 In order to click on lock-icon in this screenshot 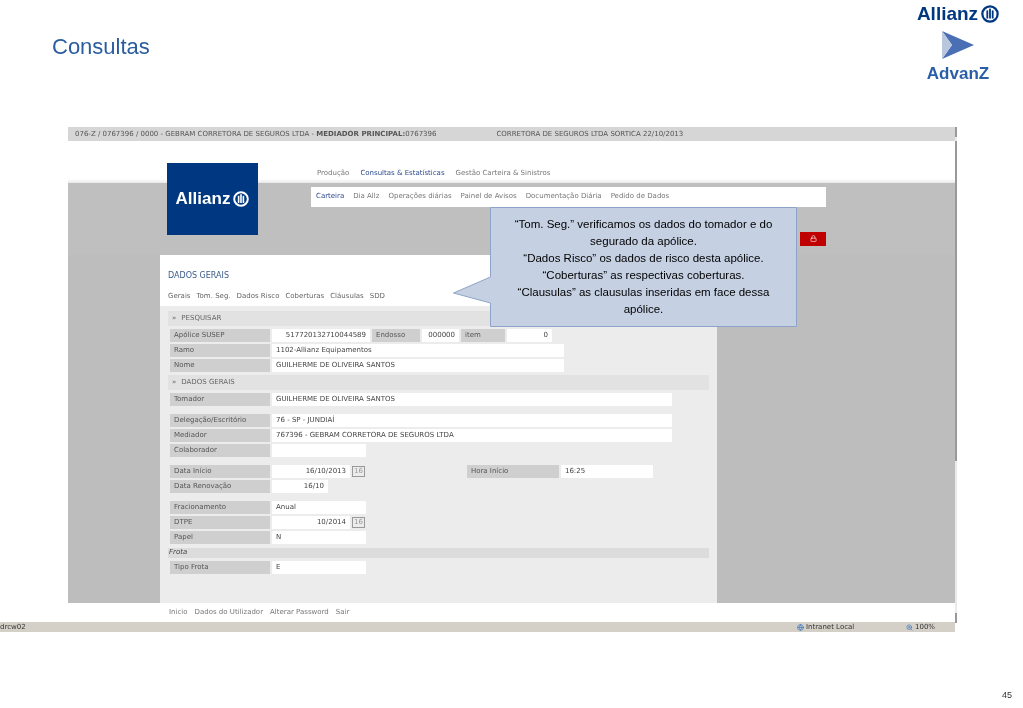, I will do `click(813, 238)`.